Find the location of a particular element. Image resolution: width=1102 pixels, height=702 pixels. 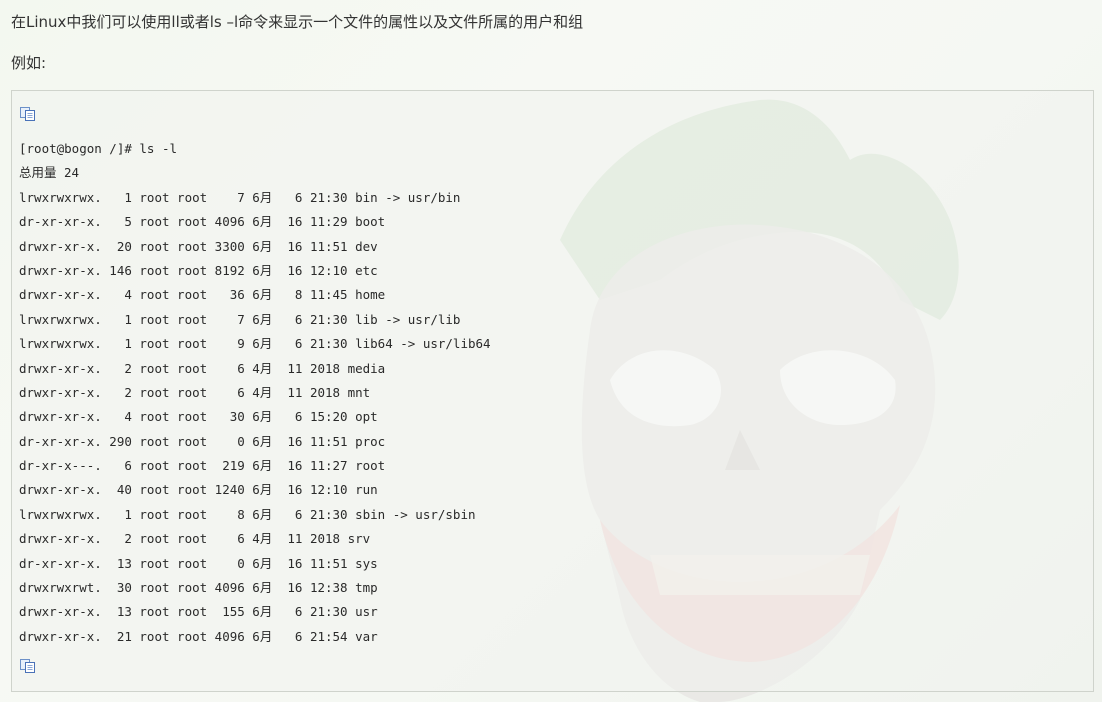

code-line: drwxr-xr-x. 2 root root 6 4月 11 2018 mnt is located at coordinates (195, 392).